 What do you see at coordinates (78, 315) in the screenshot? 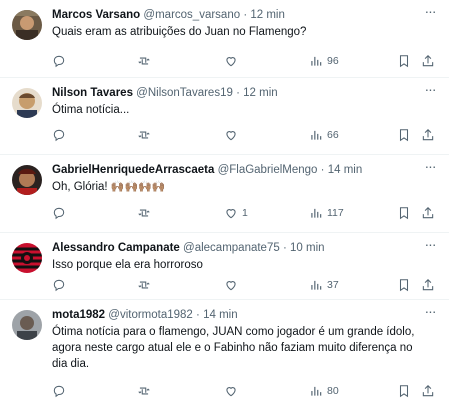
I see `author-name: mota1982` at bounding box center [78, 315].